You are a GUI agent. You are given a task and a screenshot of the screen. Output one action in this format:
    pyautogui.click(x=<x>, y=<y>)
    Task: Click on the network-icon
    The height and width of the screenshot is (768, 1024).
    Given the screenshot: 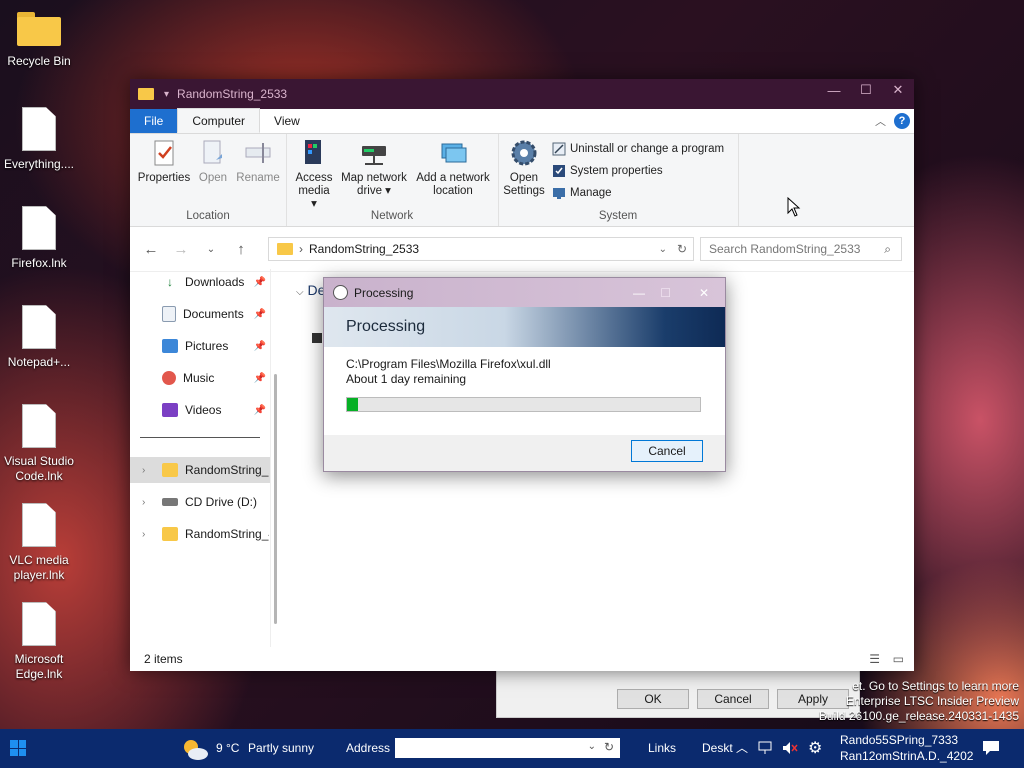 What is the action you would take?
    pyautogui.click(x=766, y=748)
    